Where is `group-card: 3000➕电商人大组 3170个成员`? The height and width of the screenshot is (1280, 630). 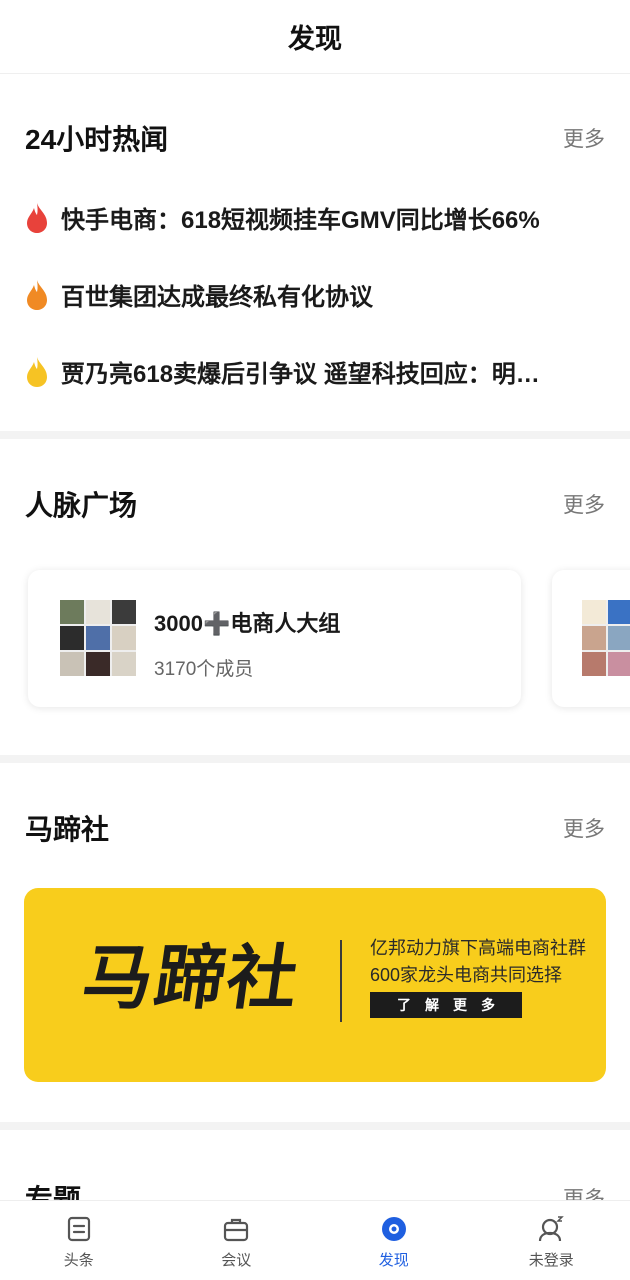
group-card: 3000➕电商人大组 3170个成员 is located at coordinates (274, 638).